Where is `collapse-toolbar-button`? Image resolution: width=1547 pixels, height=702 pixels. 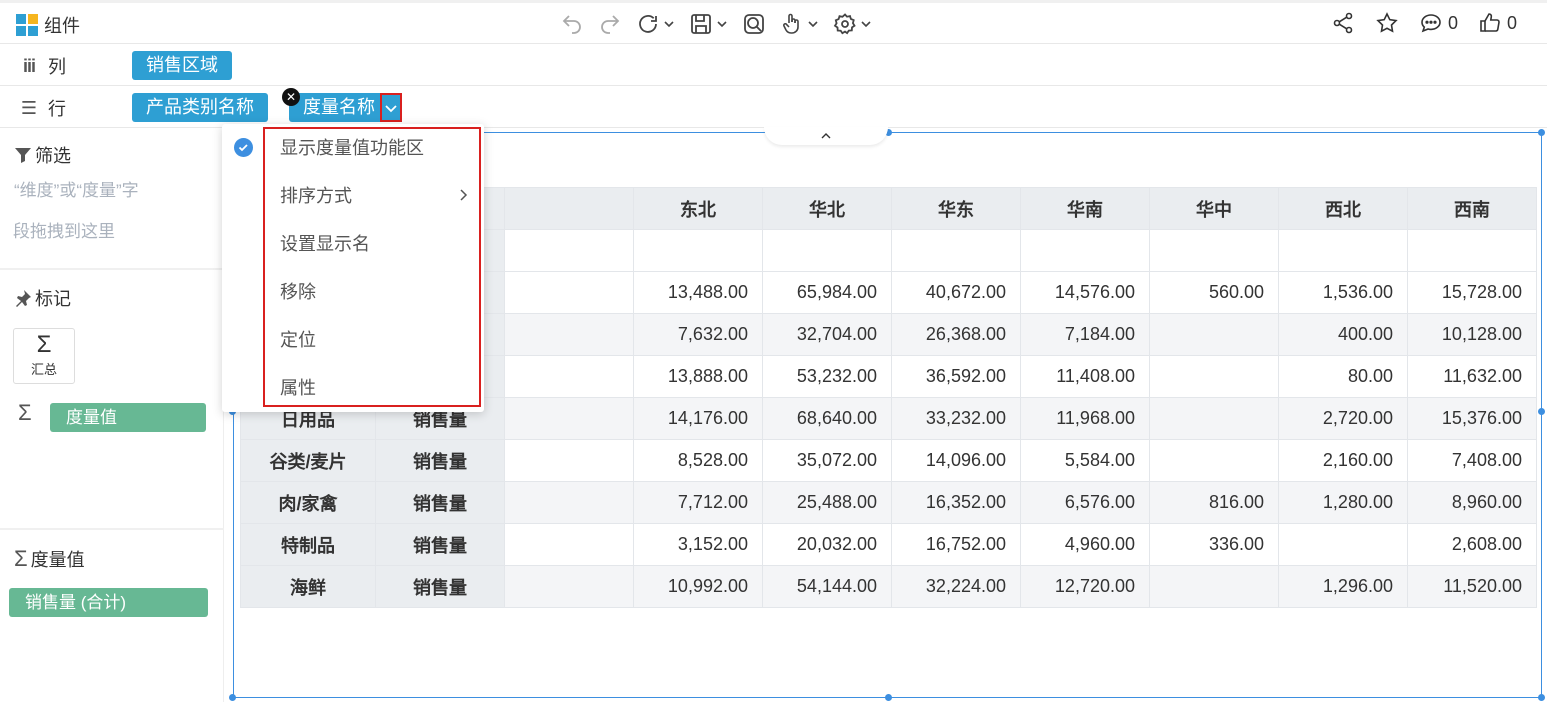 collapse-toolbar-button is located at coordinates (826, 136).